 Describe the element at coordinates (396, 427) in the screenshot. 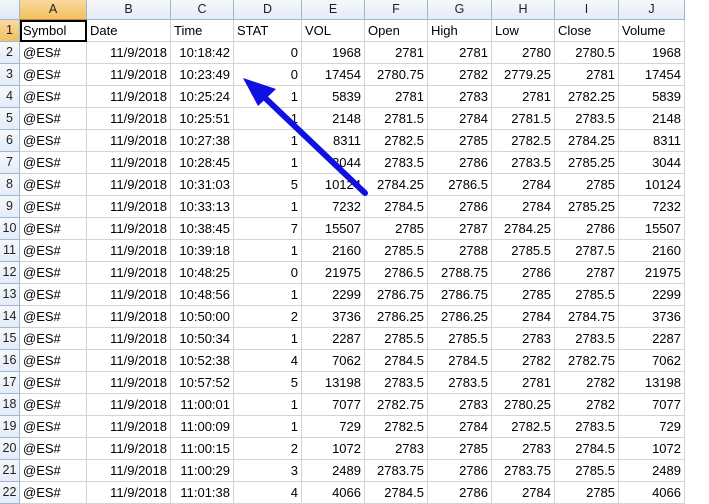

I see `cell-f19: 2782.5` at that location.